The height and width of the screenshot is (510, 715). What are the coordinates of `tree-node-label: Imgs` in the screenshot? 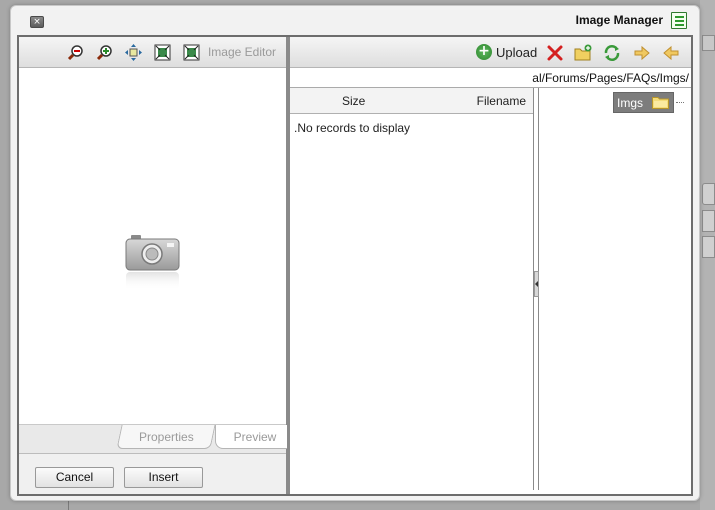 It's located at (630, 103).